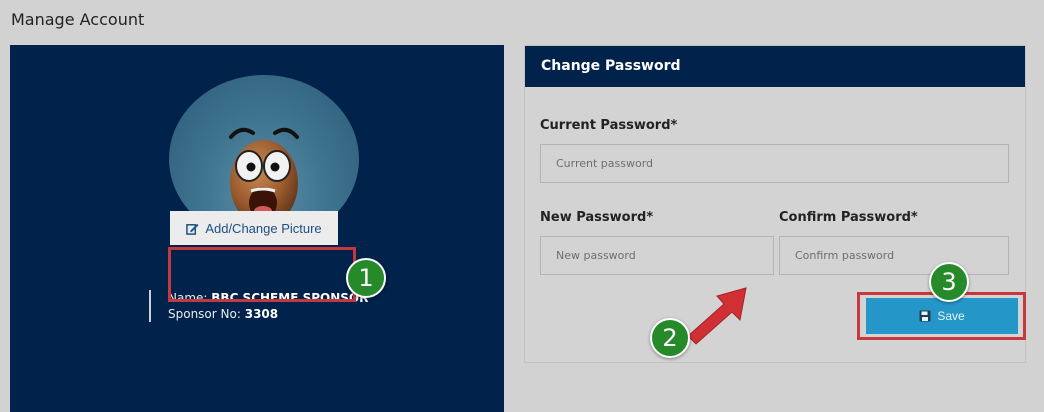 This screenshot has height=412, width=1044. Describe the element at coordinates (848, 217) in the screenshot. I see `confirm-password-label: Confirm Password*` at that location.